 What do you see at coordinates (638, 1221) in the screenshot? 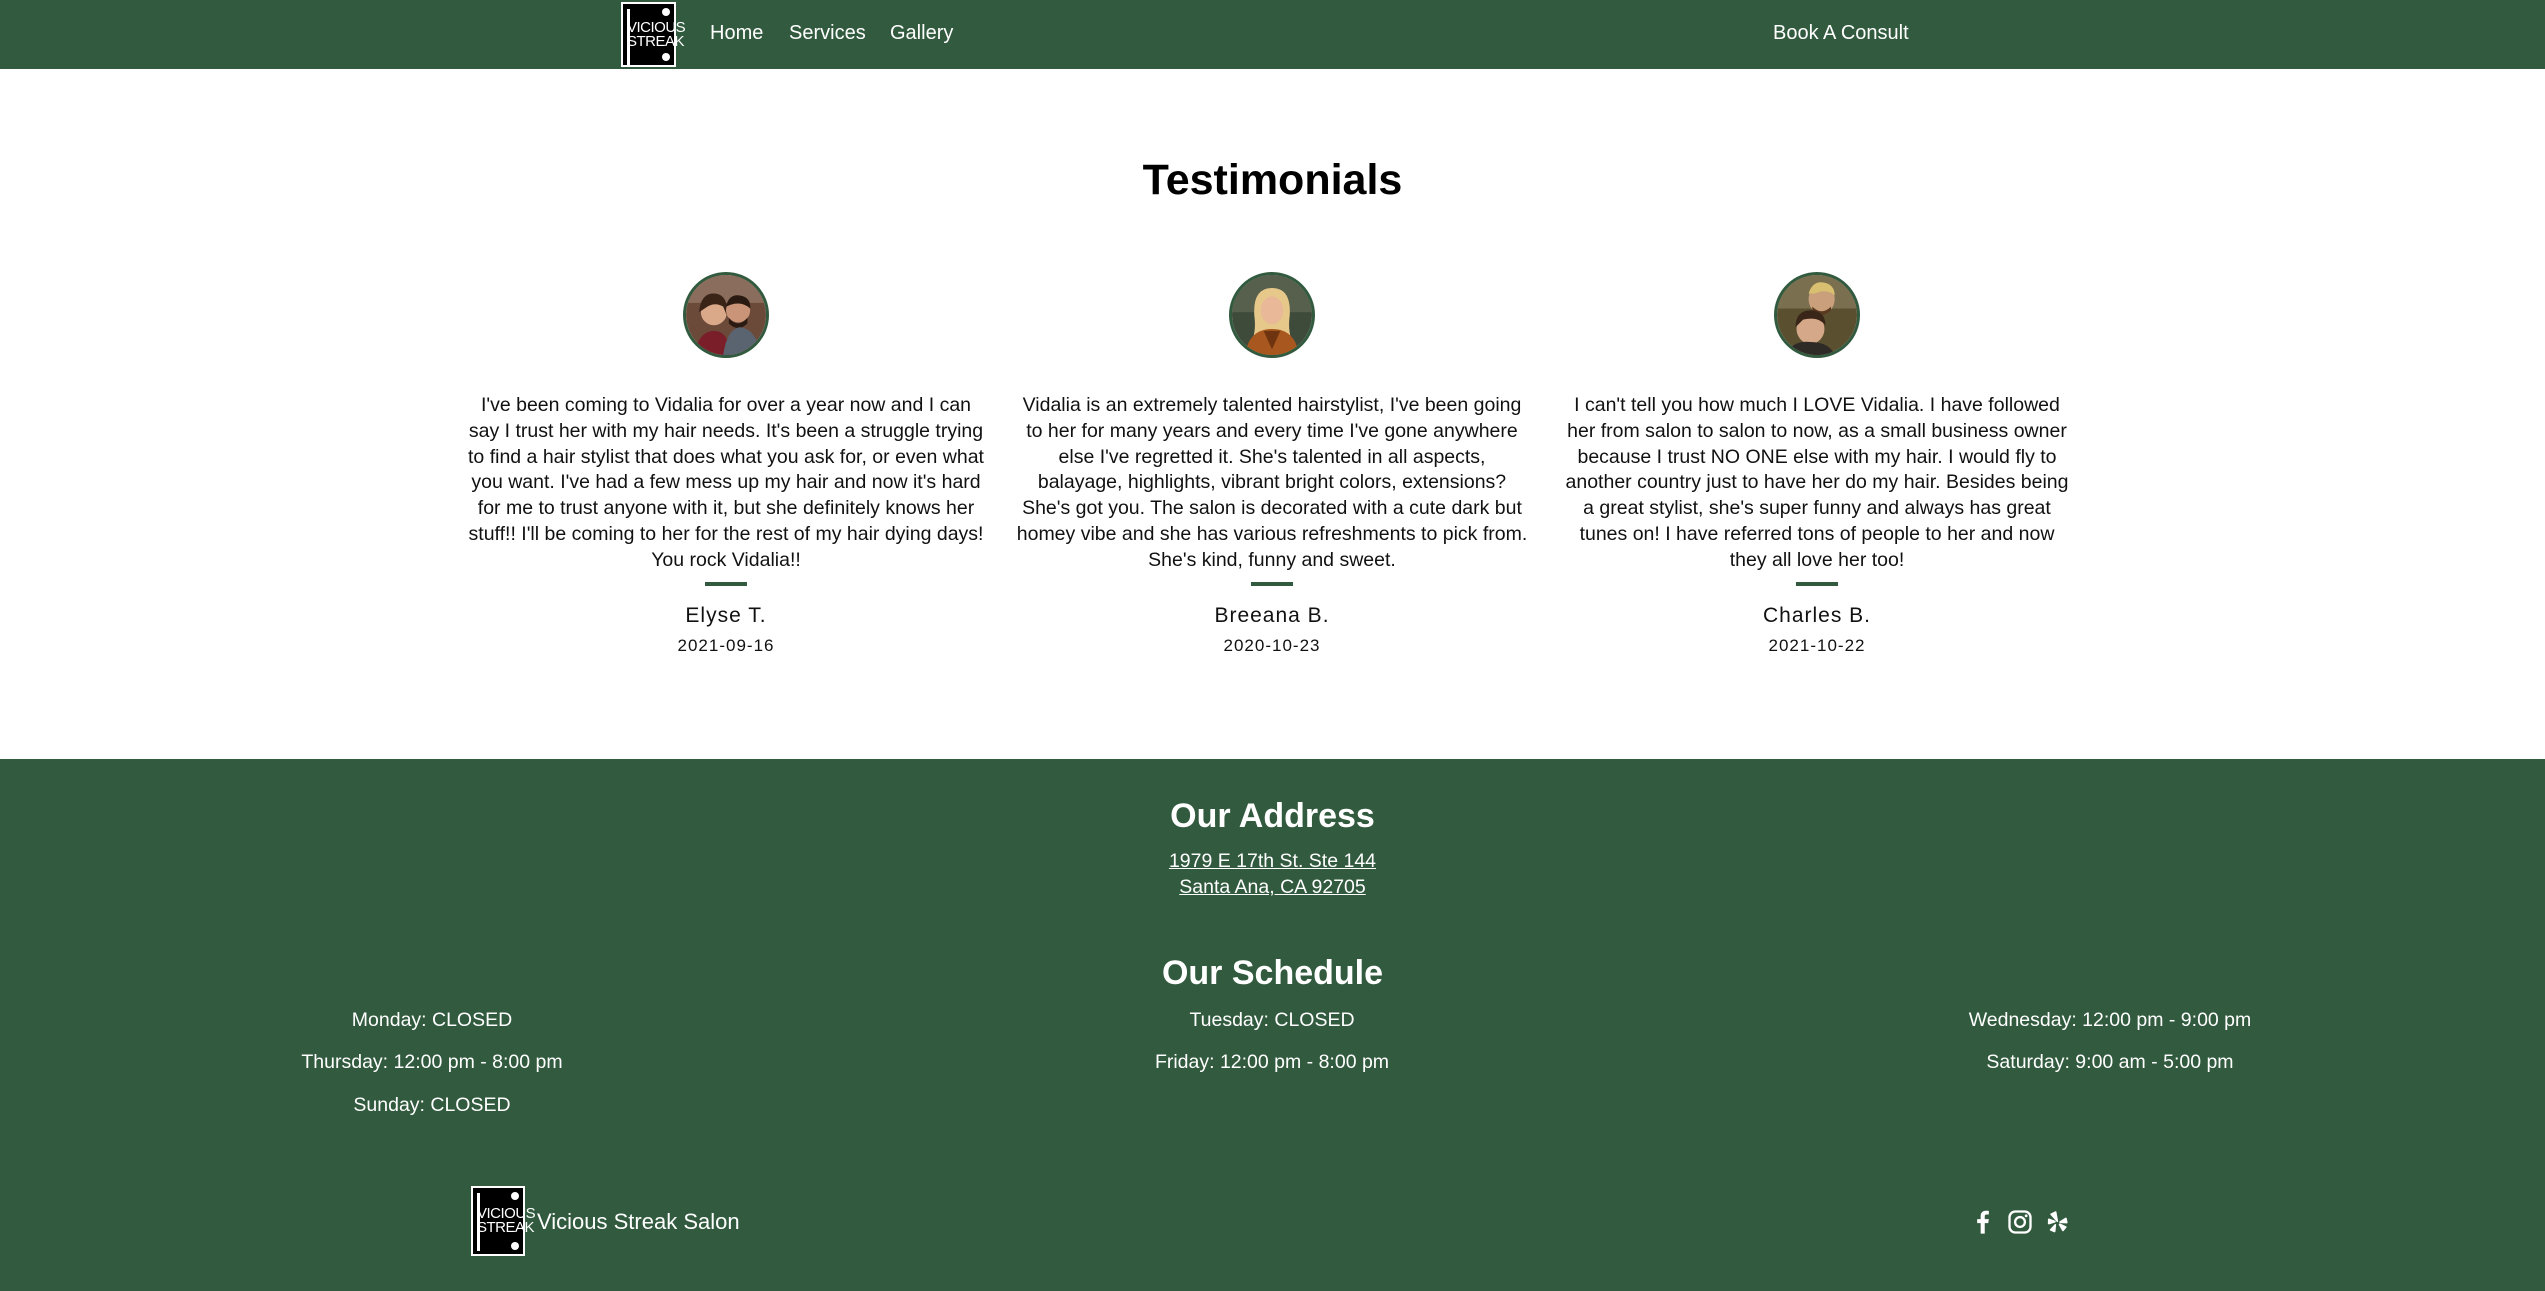
I see `brand-name: Vicious Streak Salon` at bounding box center [638, 1221].